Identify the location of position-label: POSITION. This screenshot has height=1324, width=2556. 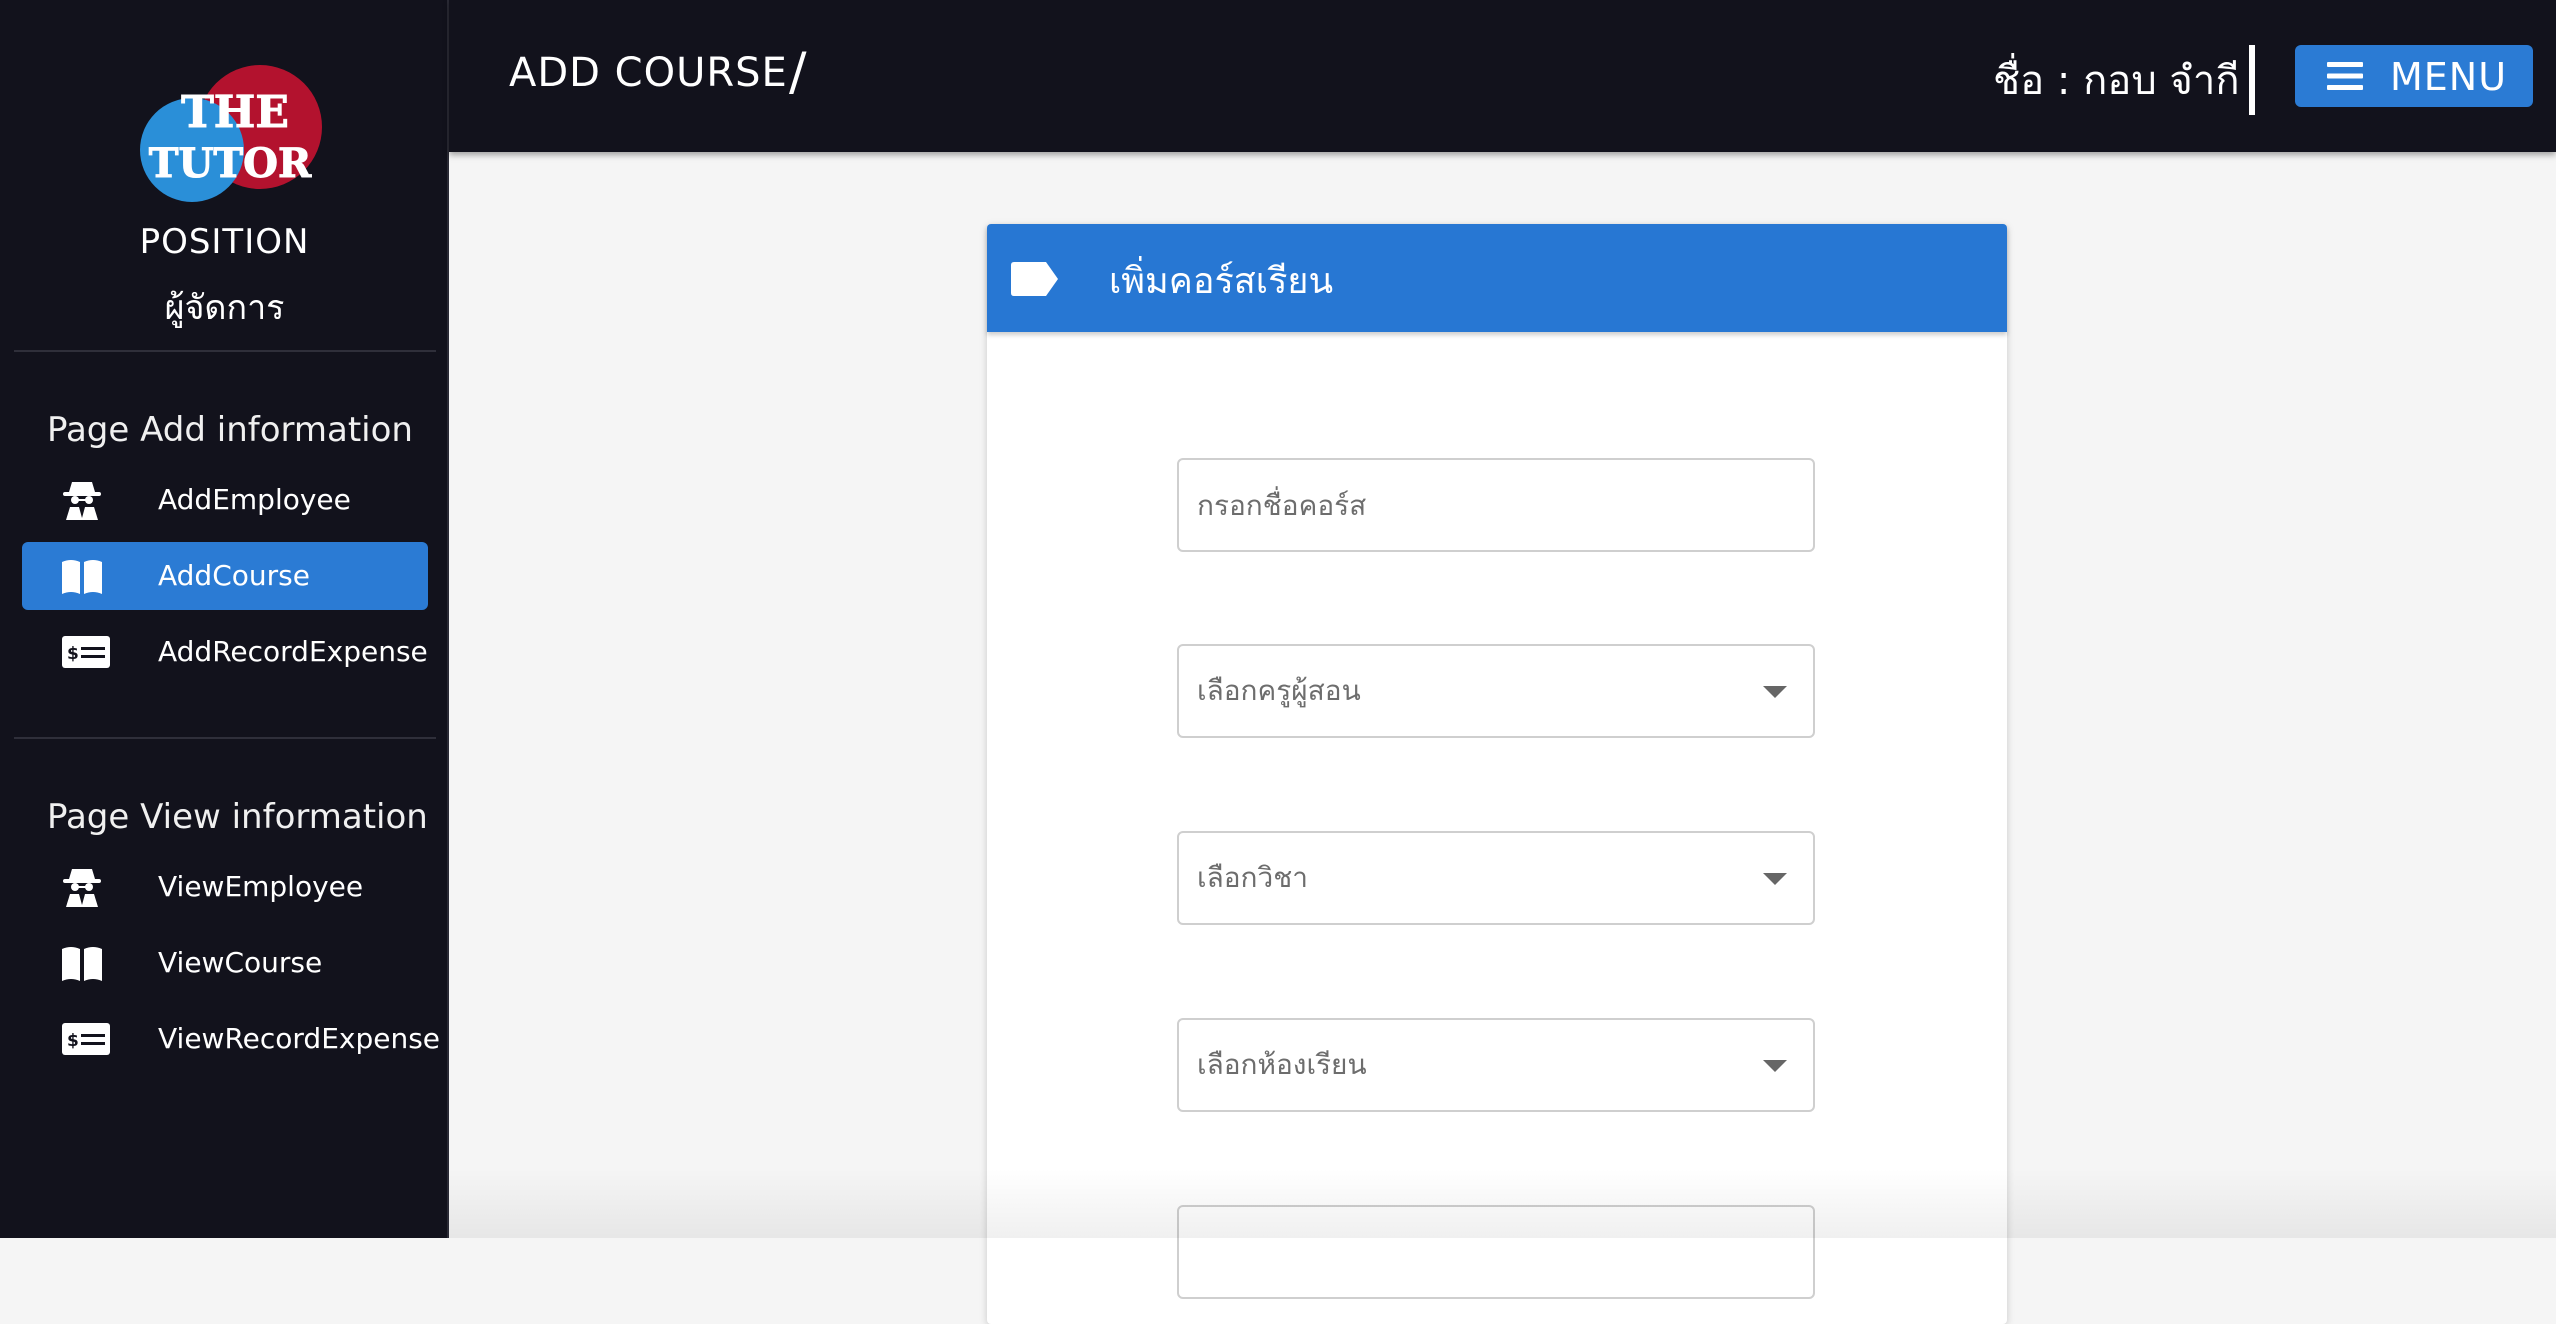
(224, 242).